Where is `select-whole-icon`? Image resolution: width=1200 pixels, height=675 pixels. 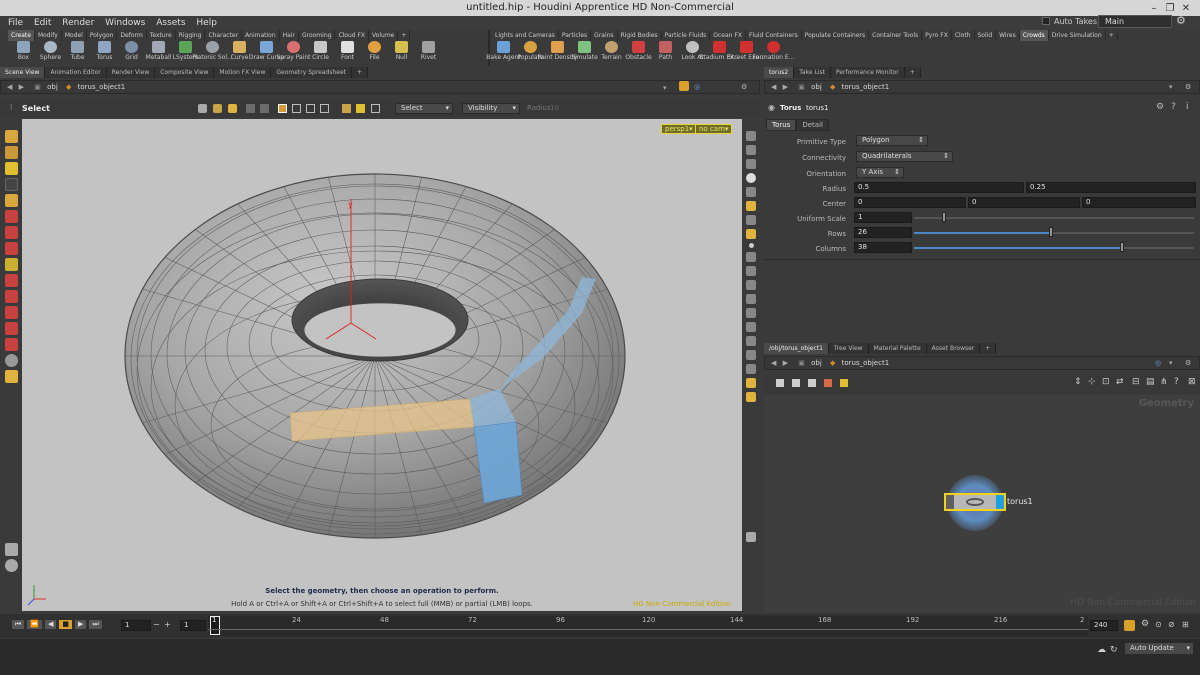 select-whole-icon is located at coordinates (375, 108).